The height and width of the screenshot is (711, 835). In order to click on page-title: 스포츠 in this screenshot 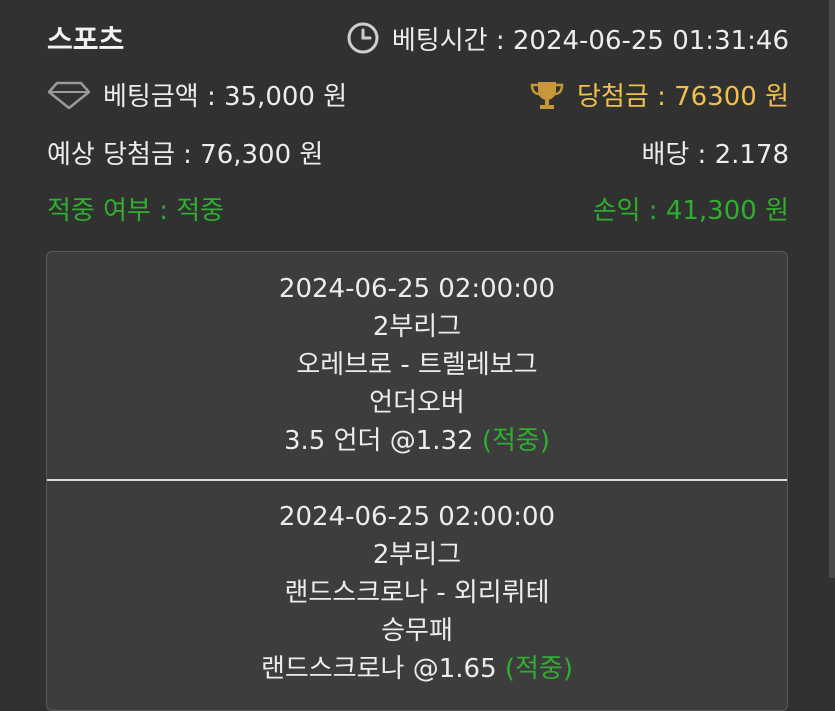, I will do `click(86, 39)`.